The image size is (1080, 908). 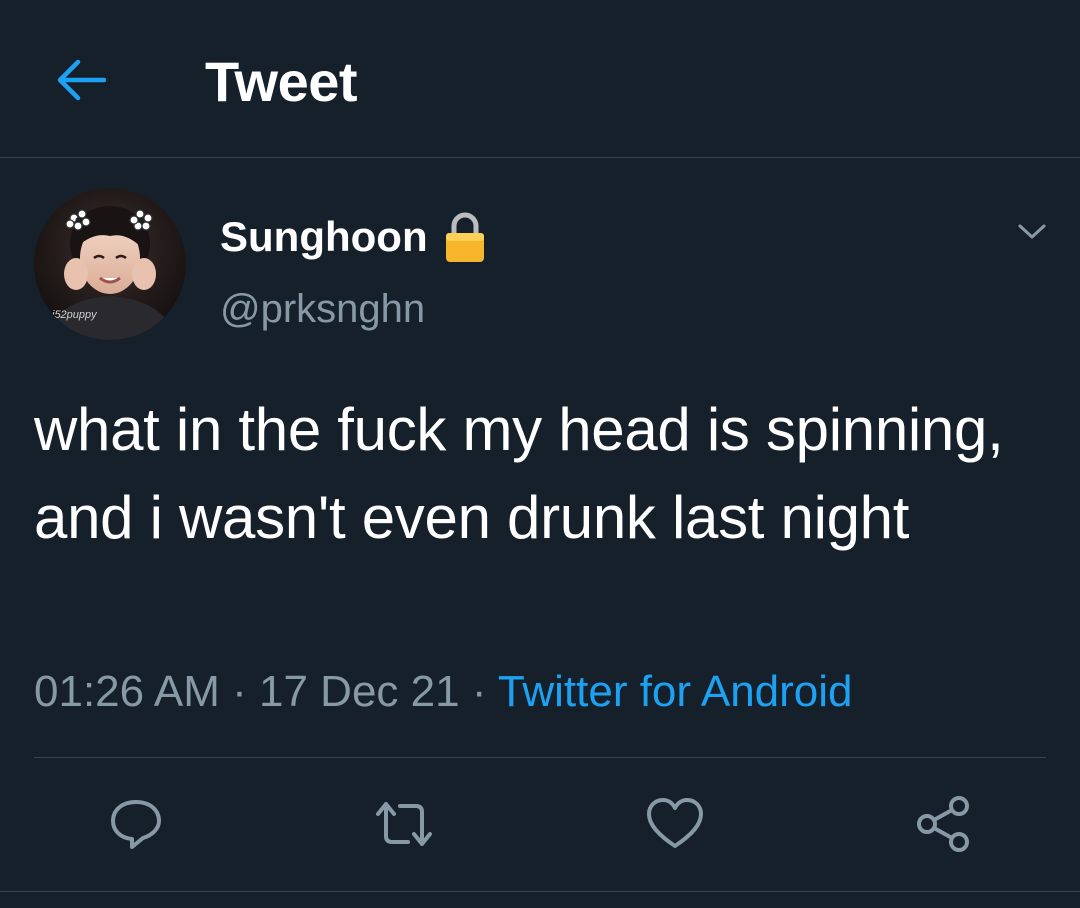 I want to click on share-button, so click(x=943, y=824).